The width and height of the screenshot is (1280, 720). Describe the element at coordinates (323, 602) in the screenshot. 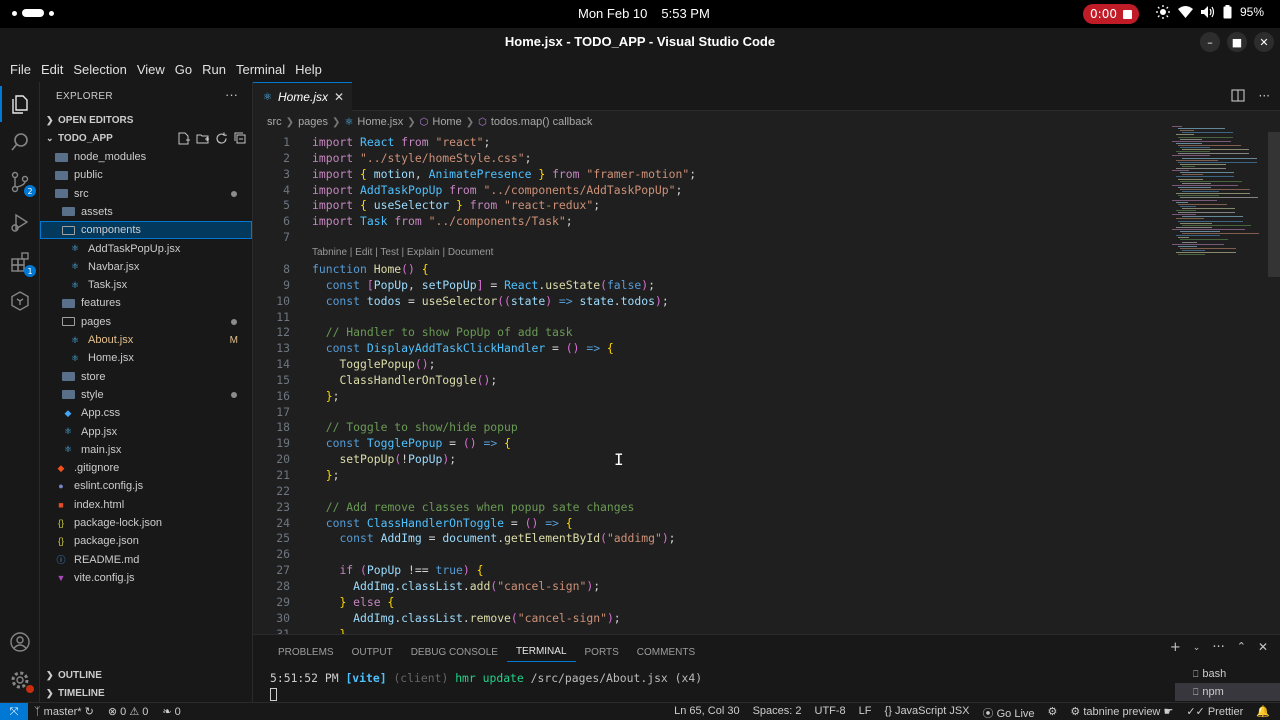

I see `code-line: 29 } else {` at that location.